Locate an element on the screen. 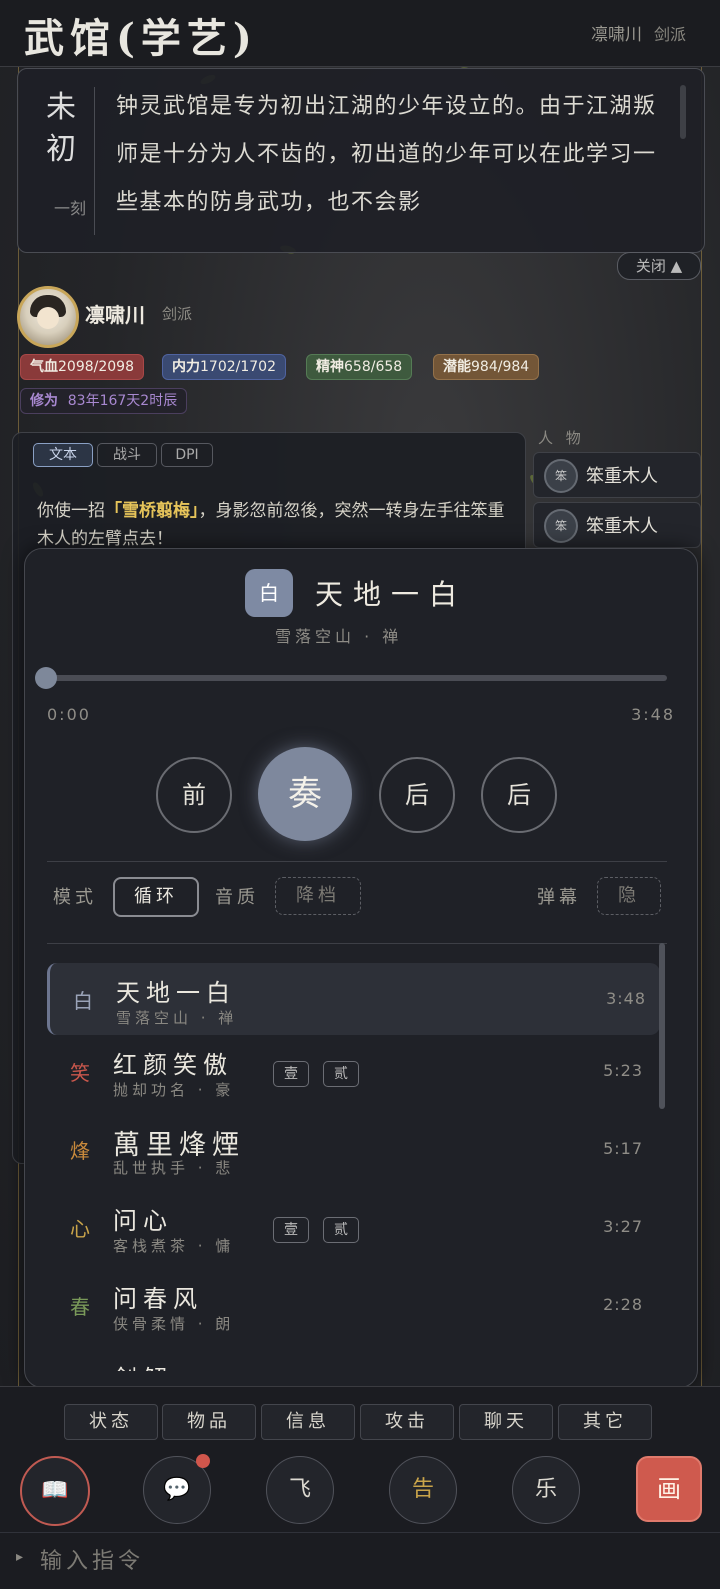 This screenshot has height=1589, width=720. log-text: 你使一招 is located at coordinates (71, 511).